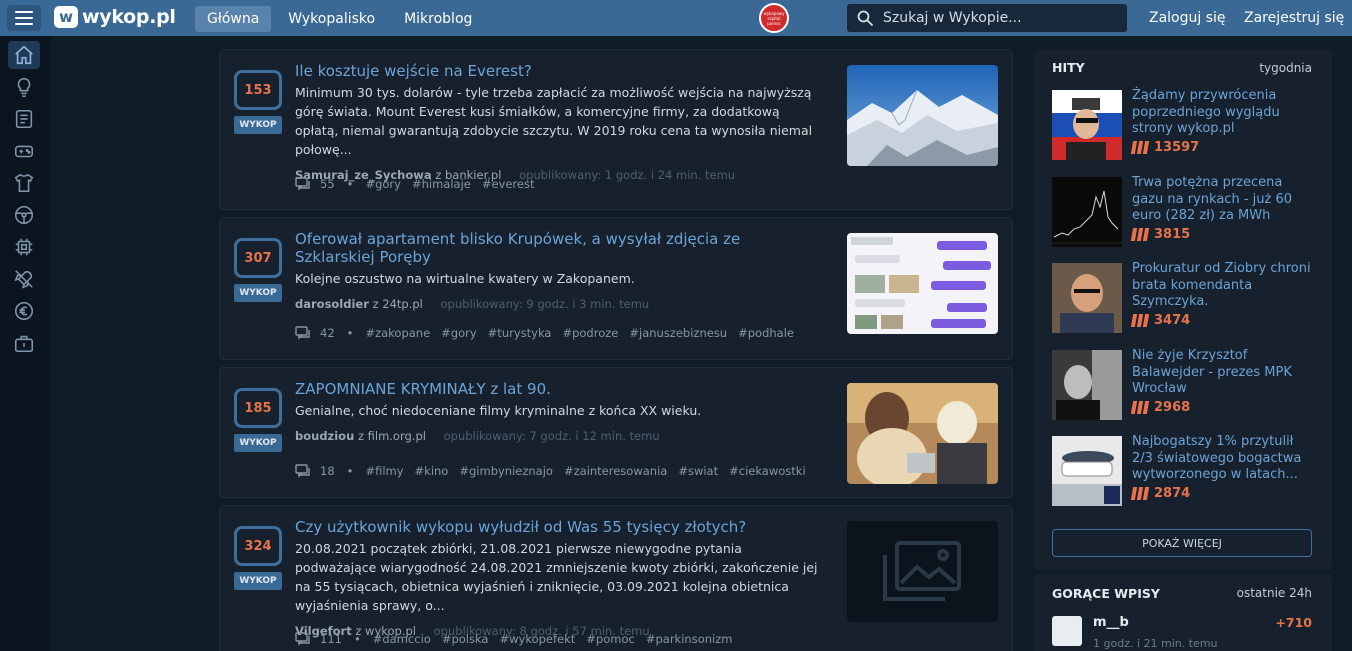  I want to click on register-link: Zarejestruj się, so click(1294, 18).